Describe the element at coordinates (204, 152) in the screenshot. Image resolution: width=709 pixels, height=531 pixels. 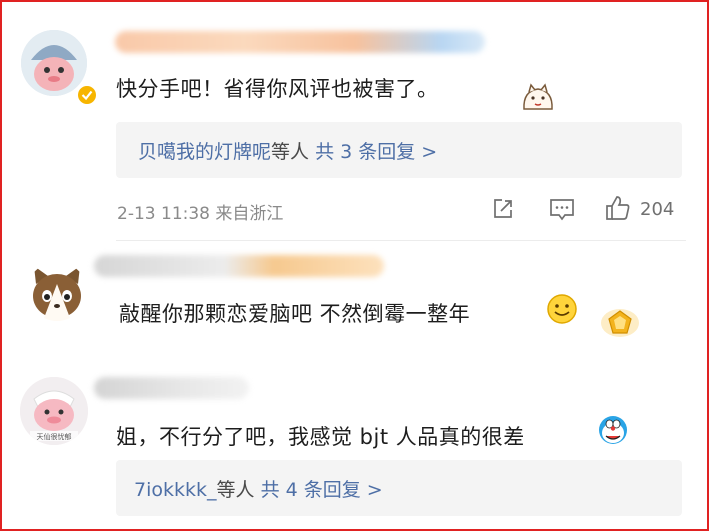
I see `reply-usernames: 贝噶我的灯牌呢` at that location.